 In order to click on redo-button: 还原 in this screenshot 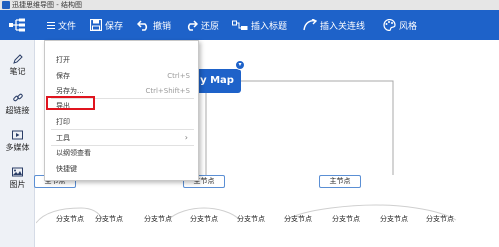, I will do `click(202, 25)`.